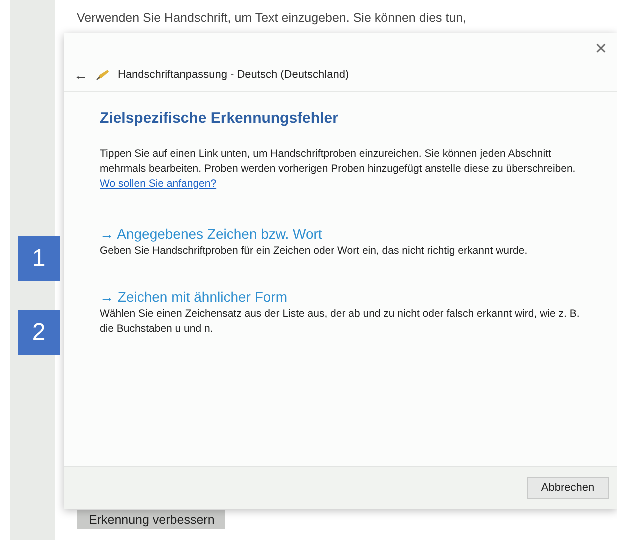  Describe the element at coordinates (194, 297) in the screenshot. I see `option-link: → Zeichen mit ähnlicher Form` at that location.